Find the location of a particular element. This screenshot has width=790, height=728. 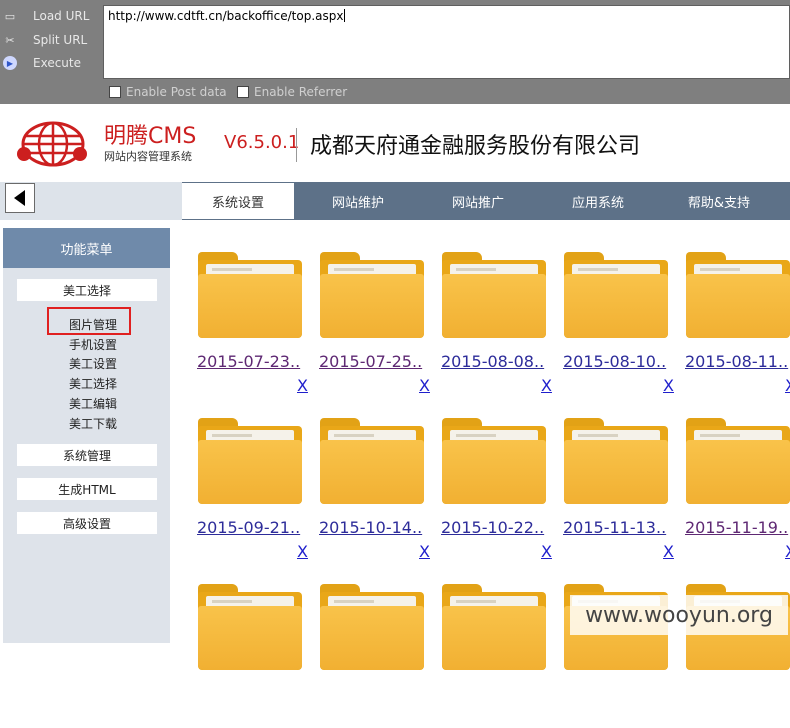

folder-name-link: 2015-08-10.. is located at coordinates (618, 361).